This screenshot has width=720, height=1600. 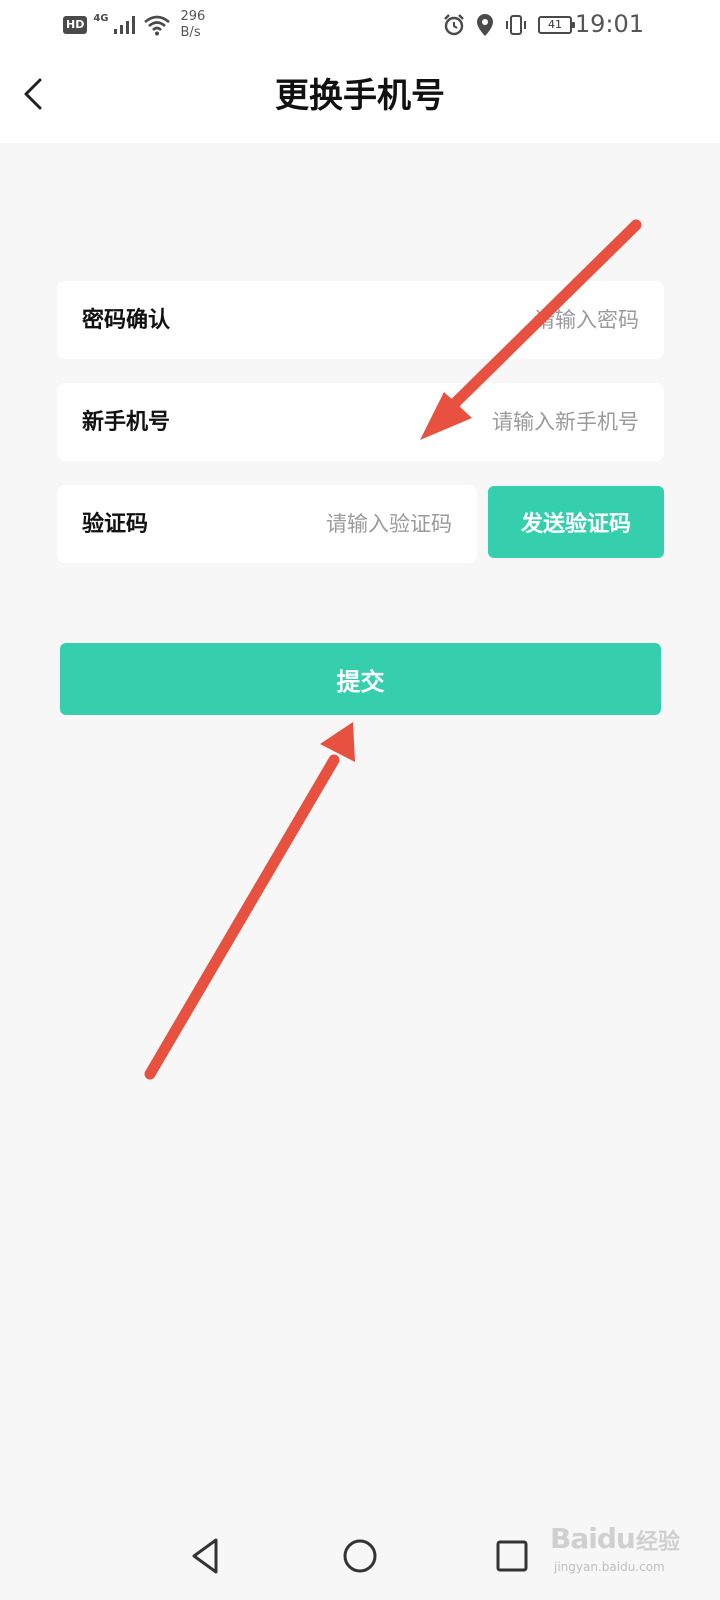 What do you see at coordinates (124, 25) in the screenshot?
I see `signal-icon` at bounding box center [124, 25].